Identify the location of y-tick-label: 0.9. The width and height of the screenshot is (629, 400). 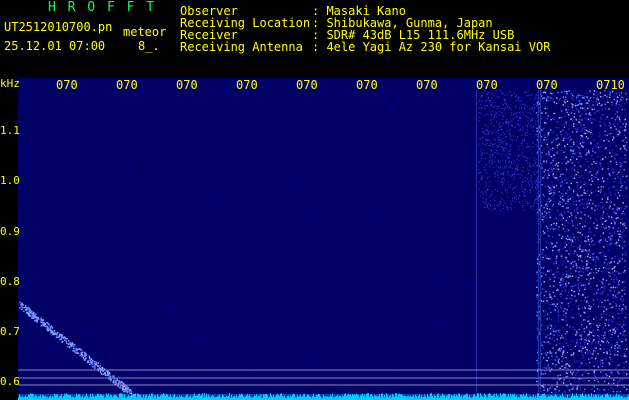
(10, 231).